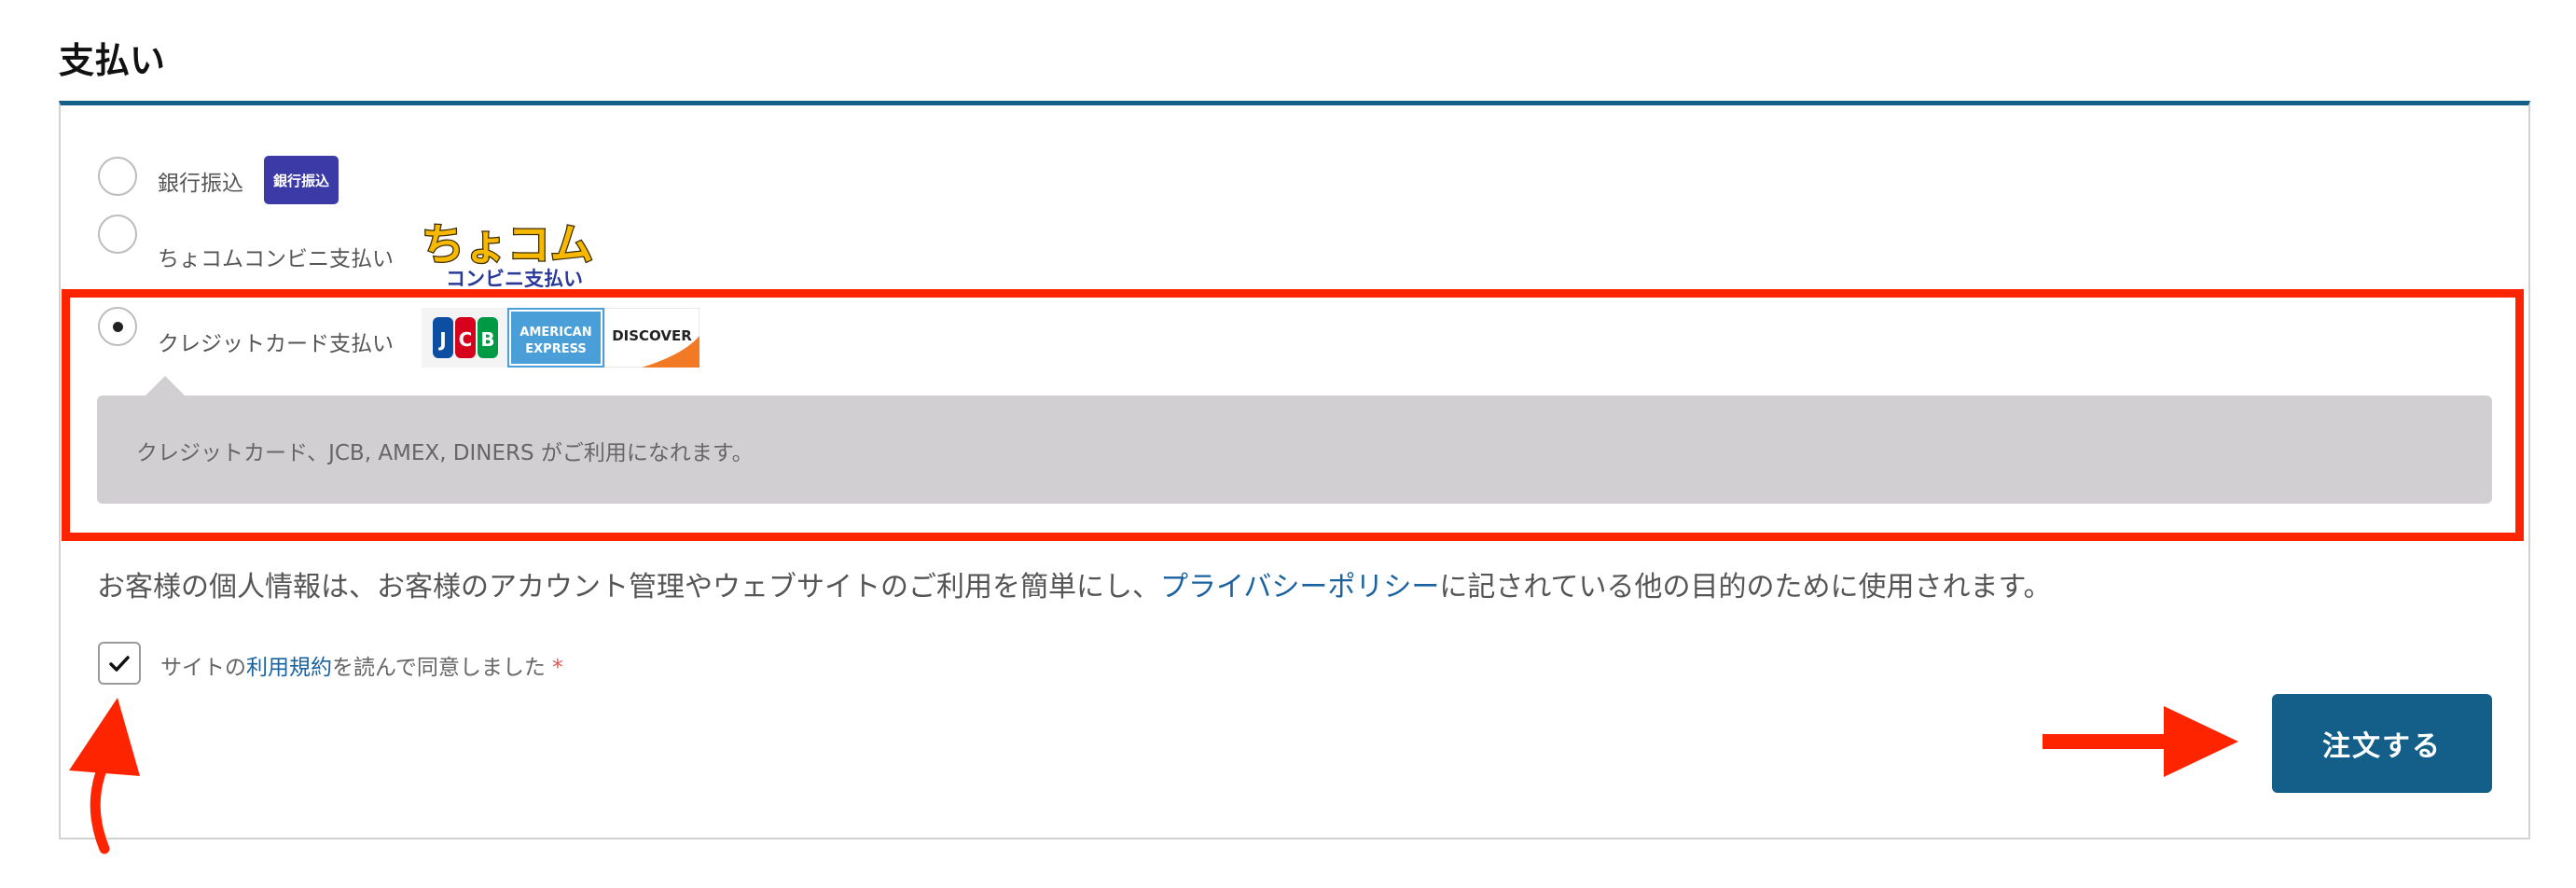 The height and width of the screenshot is (888, 2576). Describe the element at coordinates (2382, 743) in the screenshot. I see `place-order-button: 注文する` at that location.